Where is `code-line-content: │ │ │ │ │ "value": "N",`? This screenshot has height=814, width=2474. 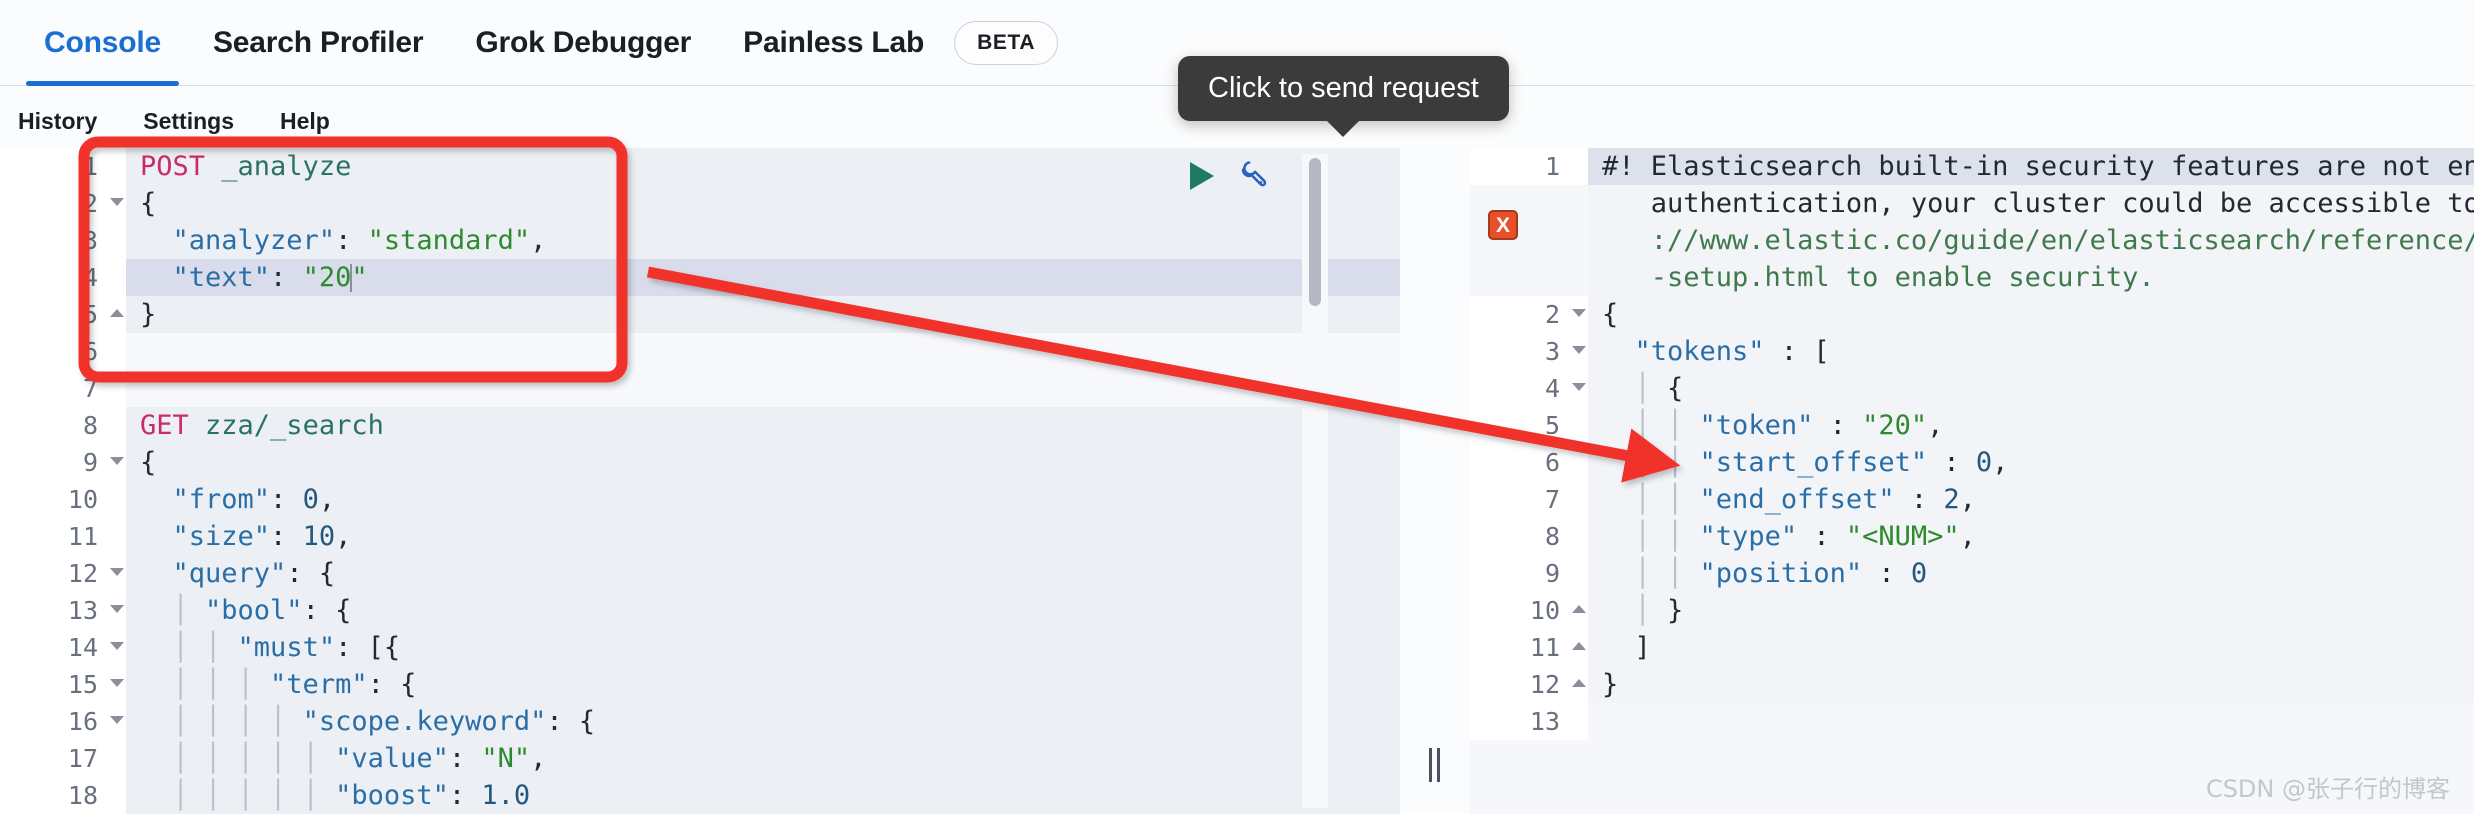
code-line-content: │ │ │ │ │ "value": "N", is located at coordinates (763, 758).